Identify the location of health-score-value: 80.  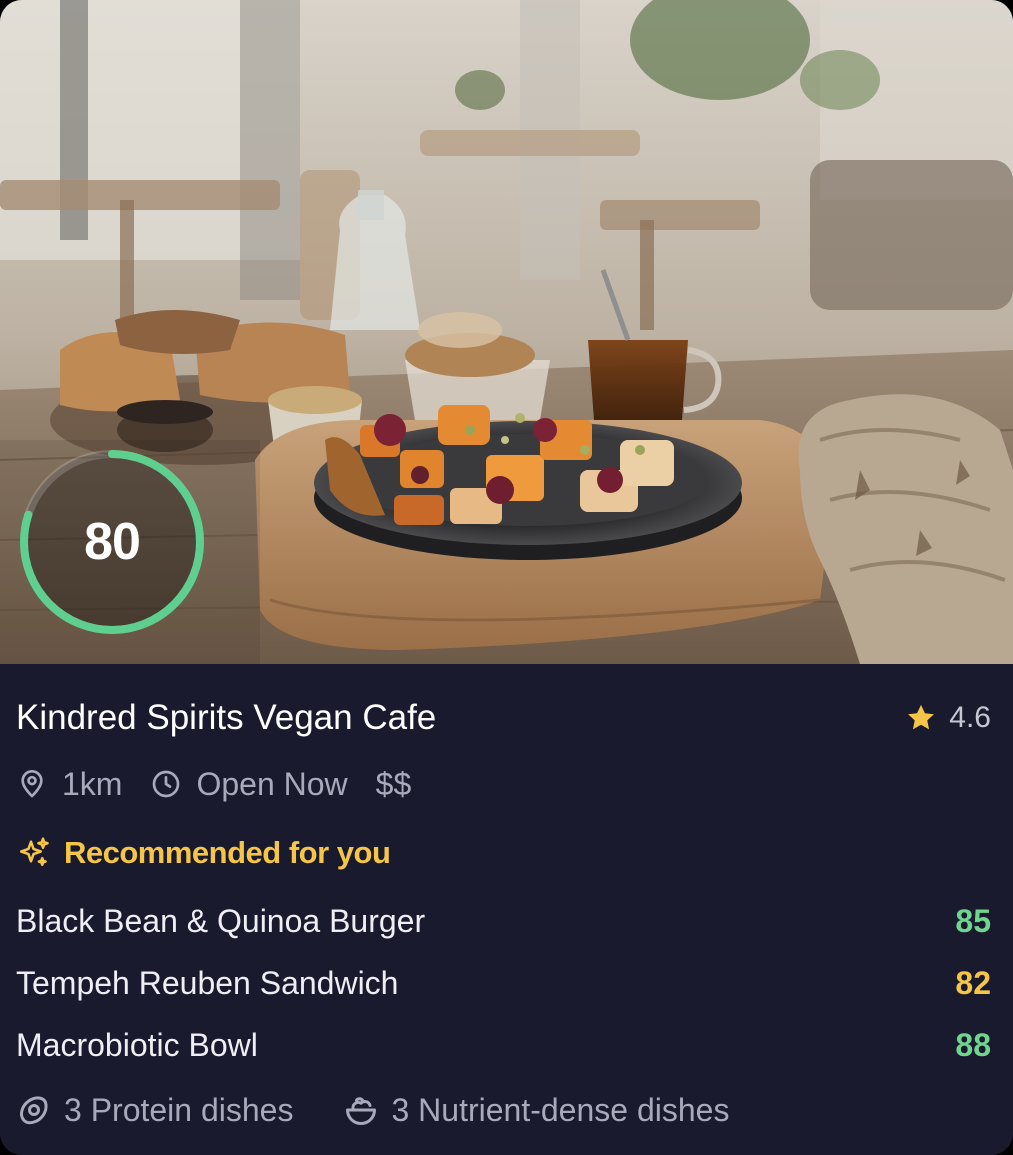
(112, 542).